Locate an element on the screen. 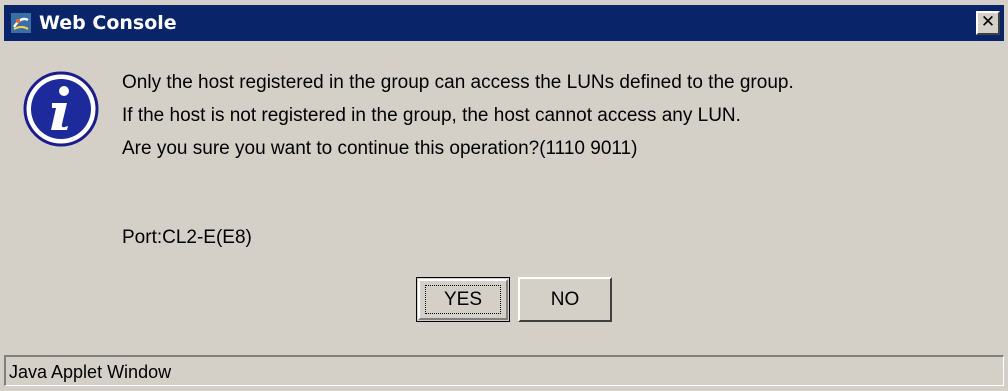 The height and width of the screenshot is (391, 1008). yes-button-label: YES is located at coordinates (463, 299).